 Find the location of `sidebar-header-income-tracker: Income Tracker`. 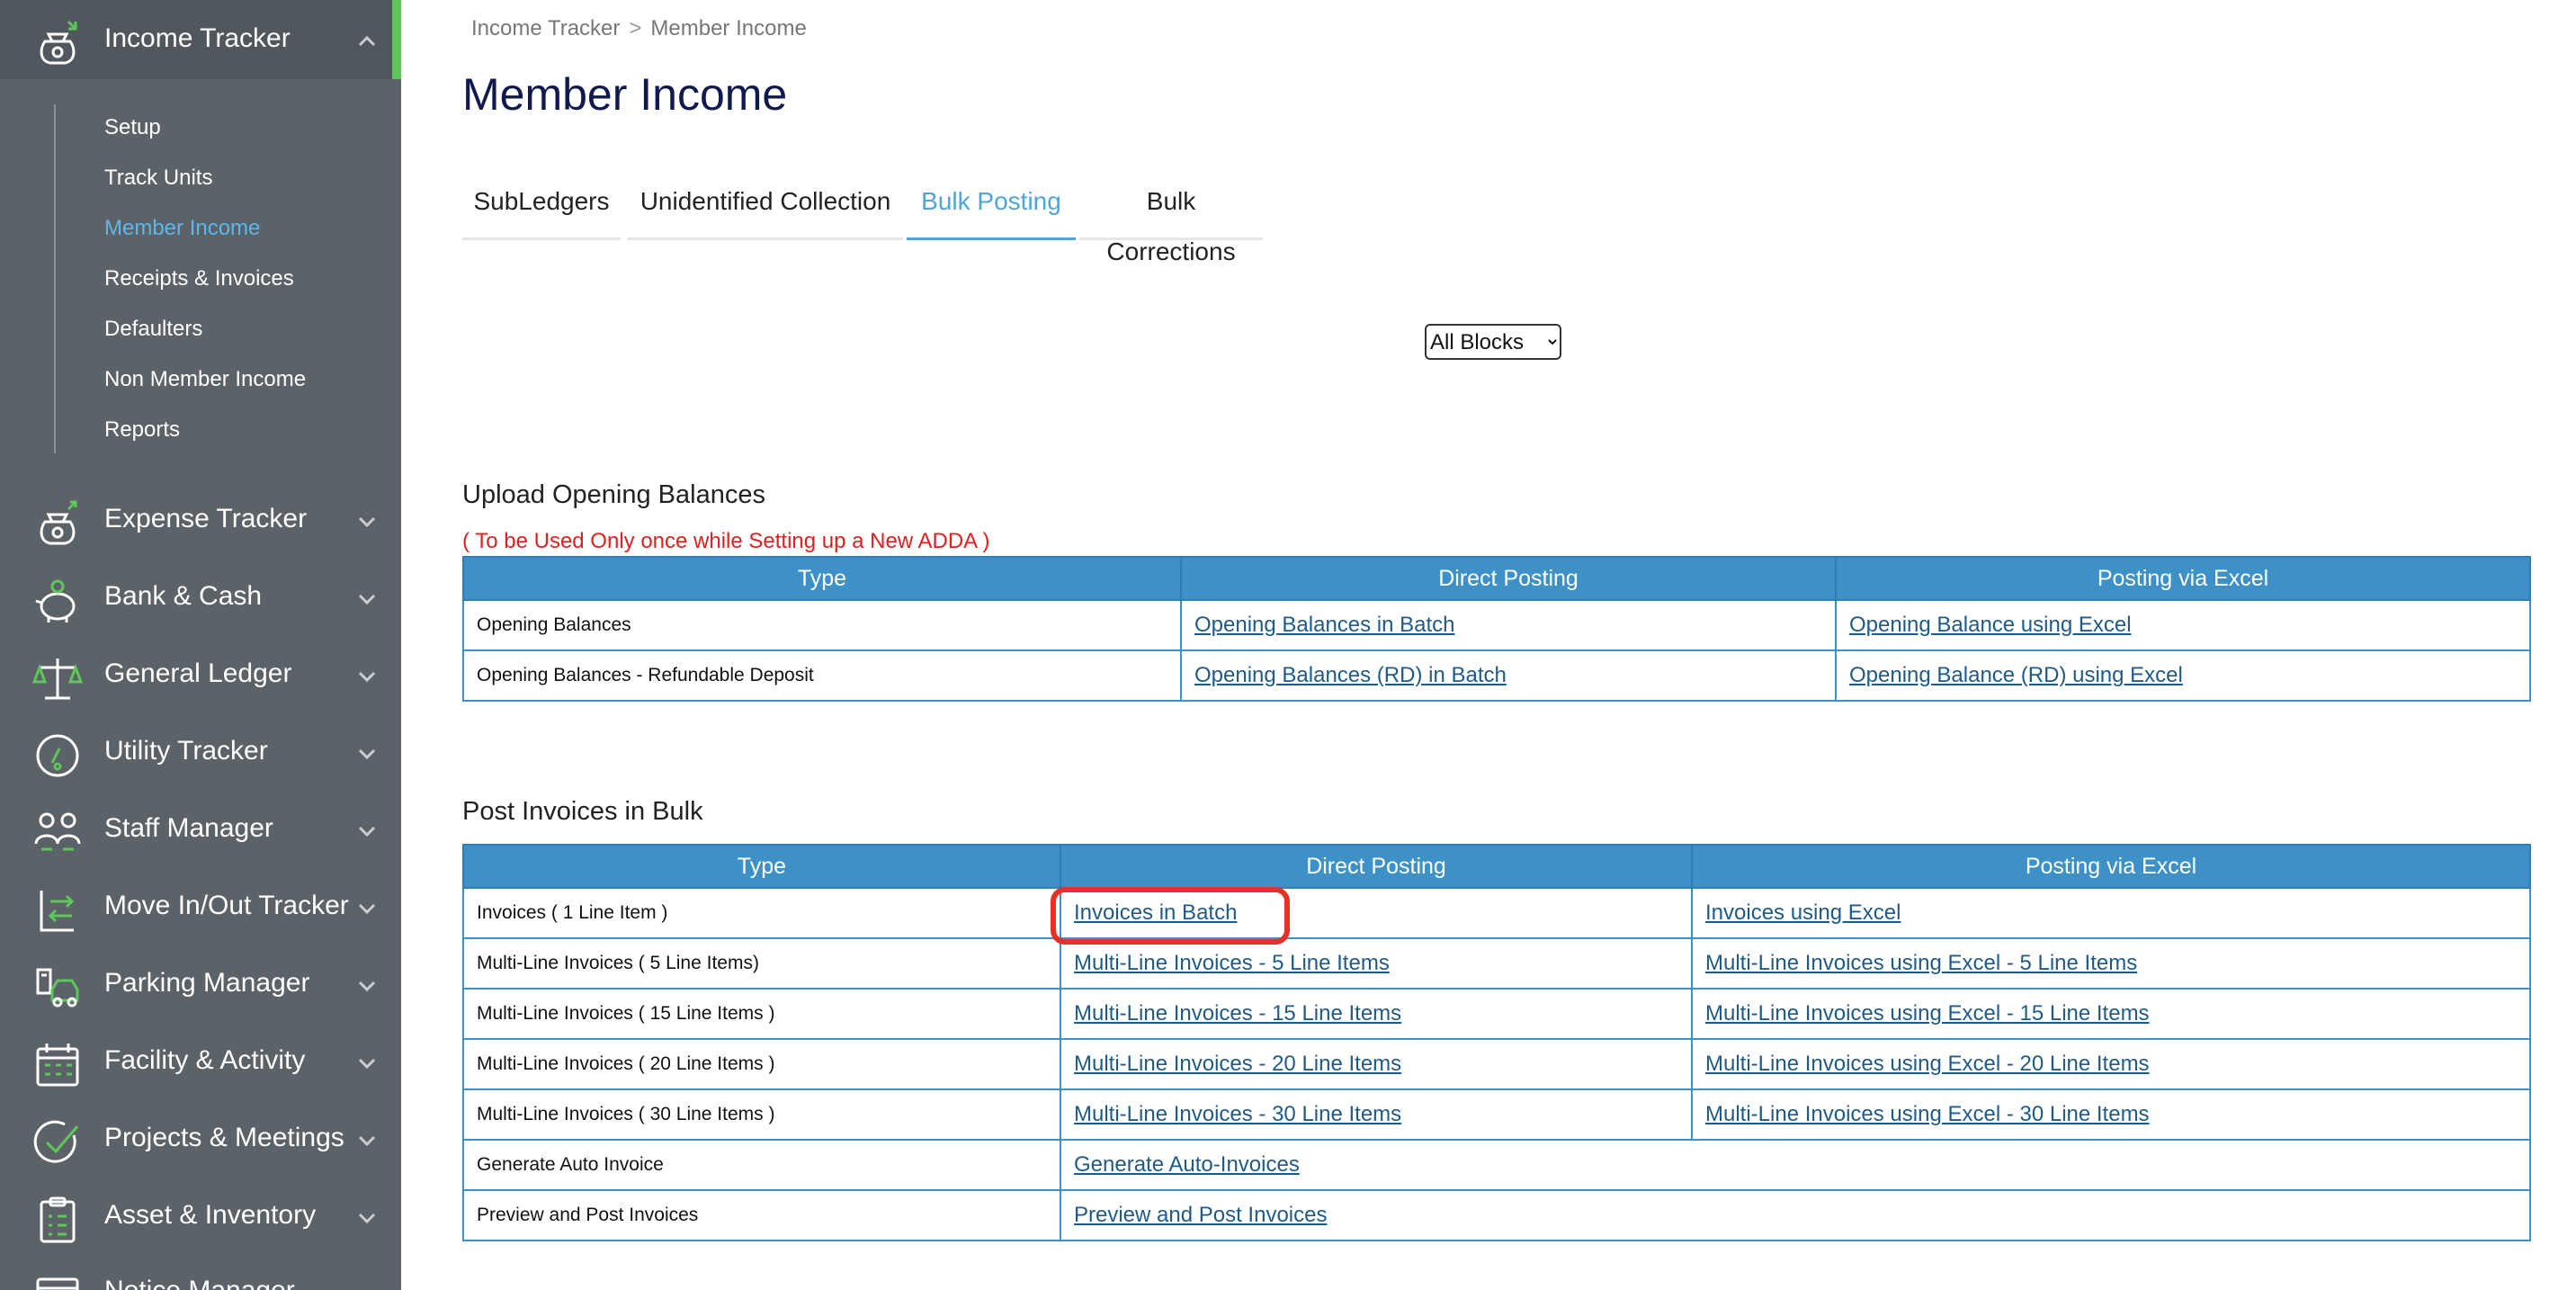

sidebar-header-income-tracker: Income Tracker is located at coordinates (196, 39).